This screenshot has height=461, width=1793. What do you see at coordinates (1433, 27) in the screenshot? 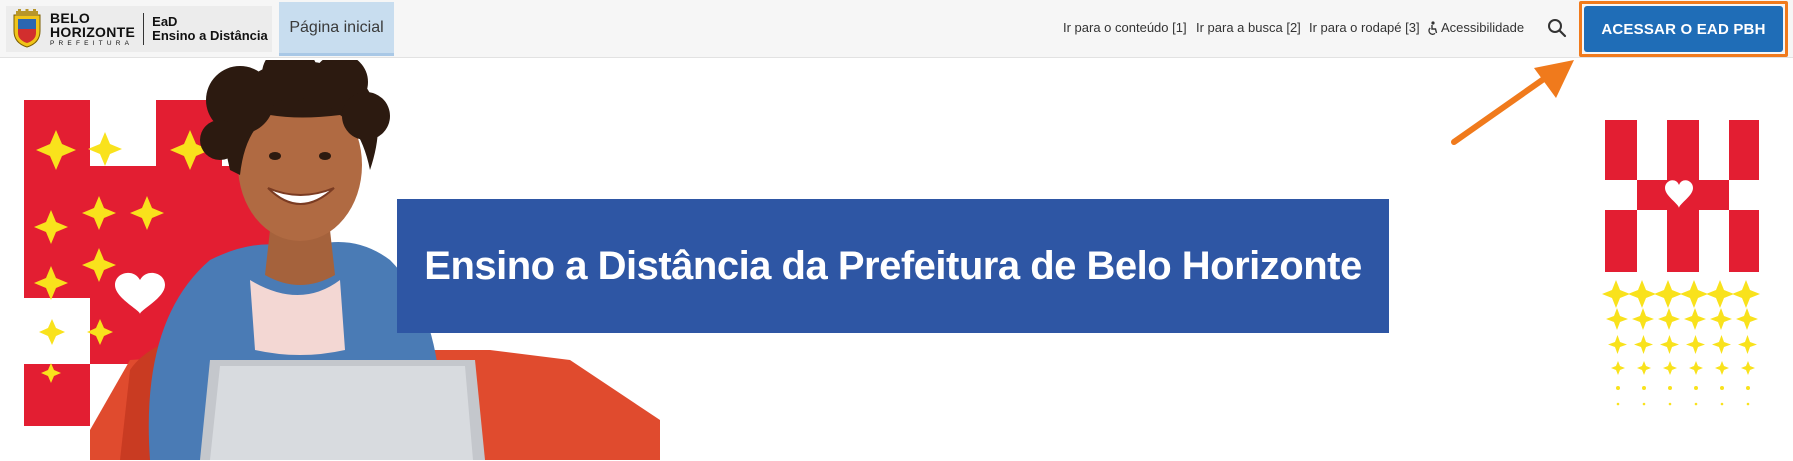
I see `accessibility-icon` at bounding box center [1433, 27].